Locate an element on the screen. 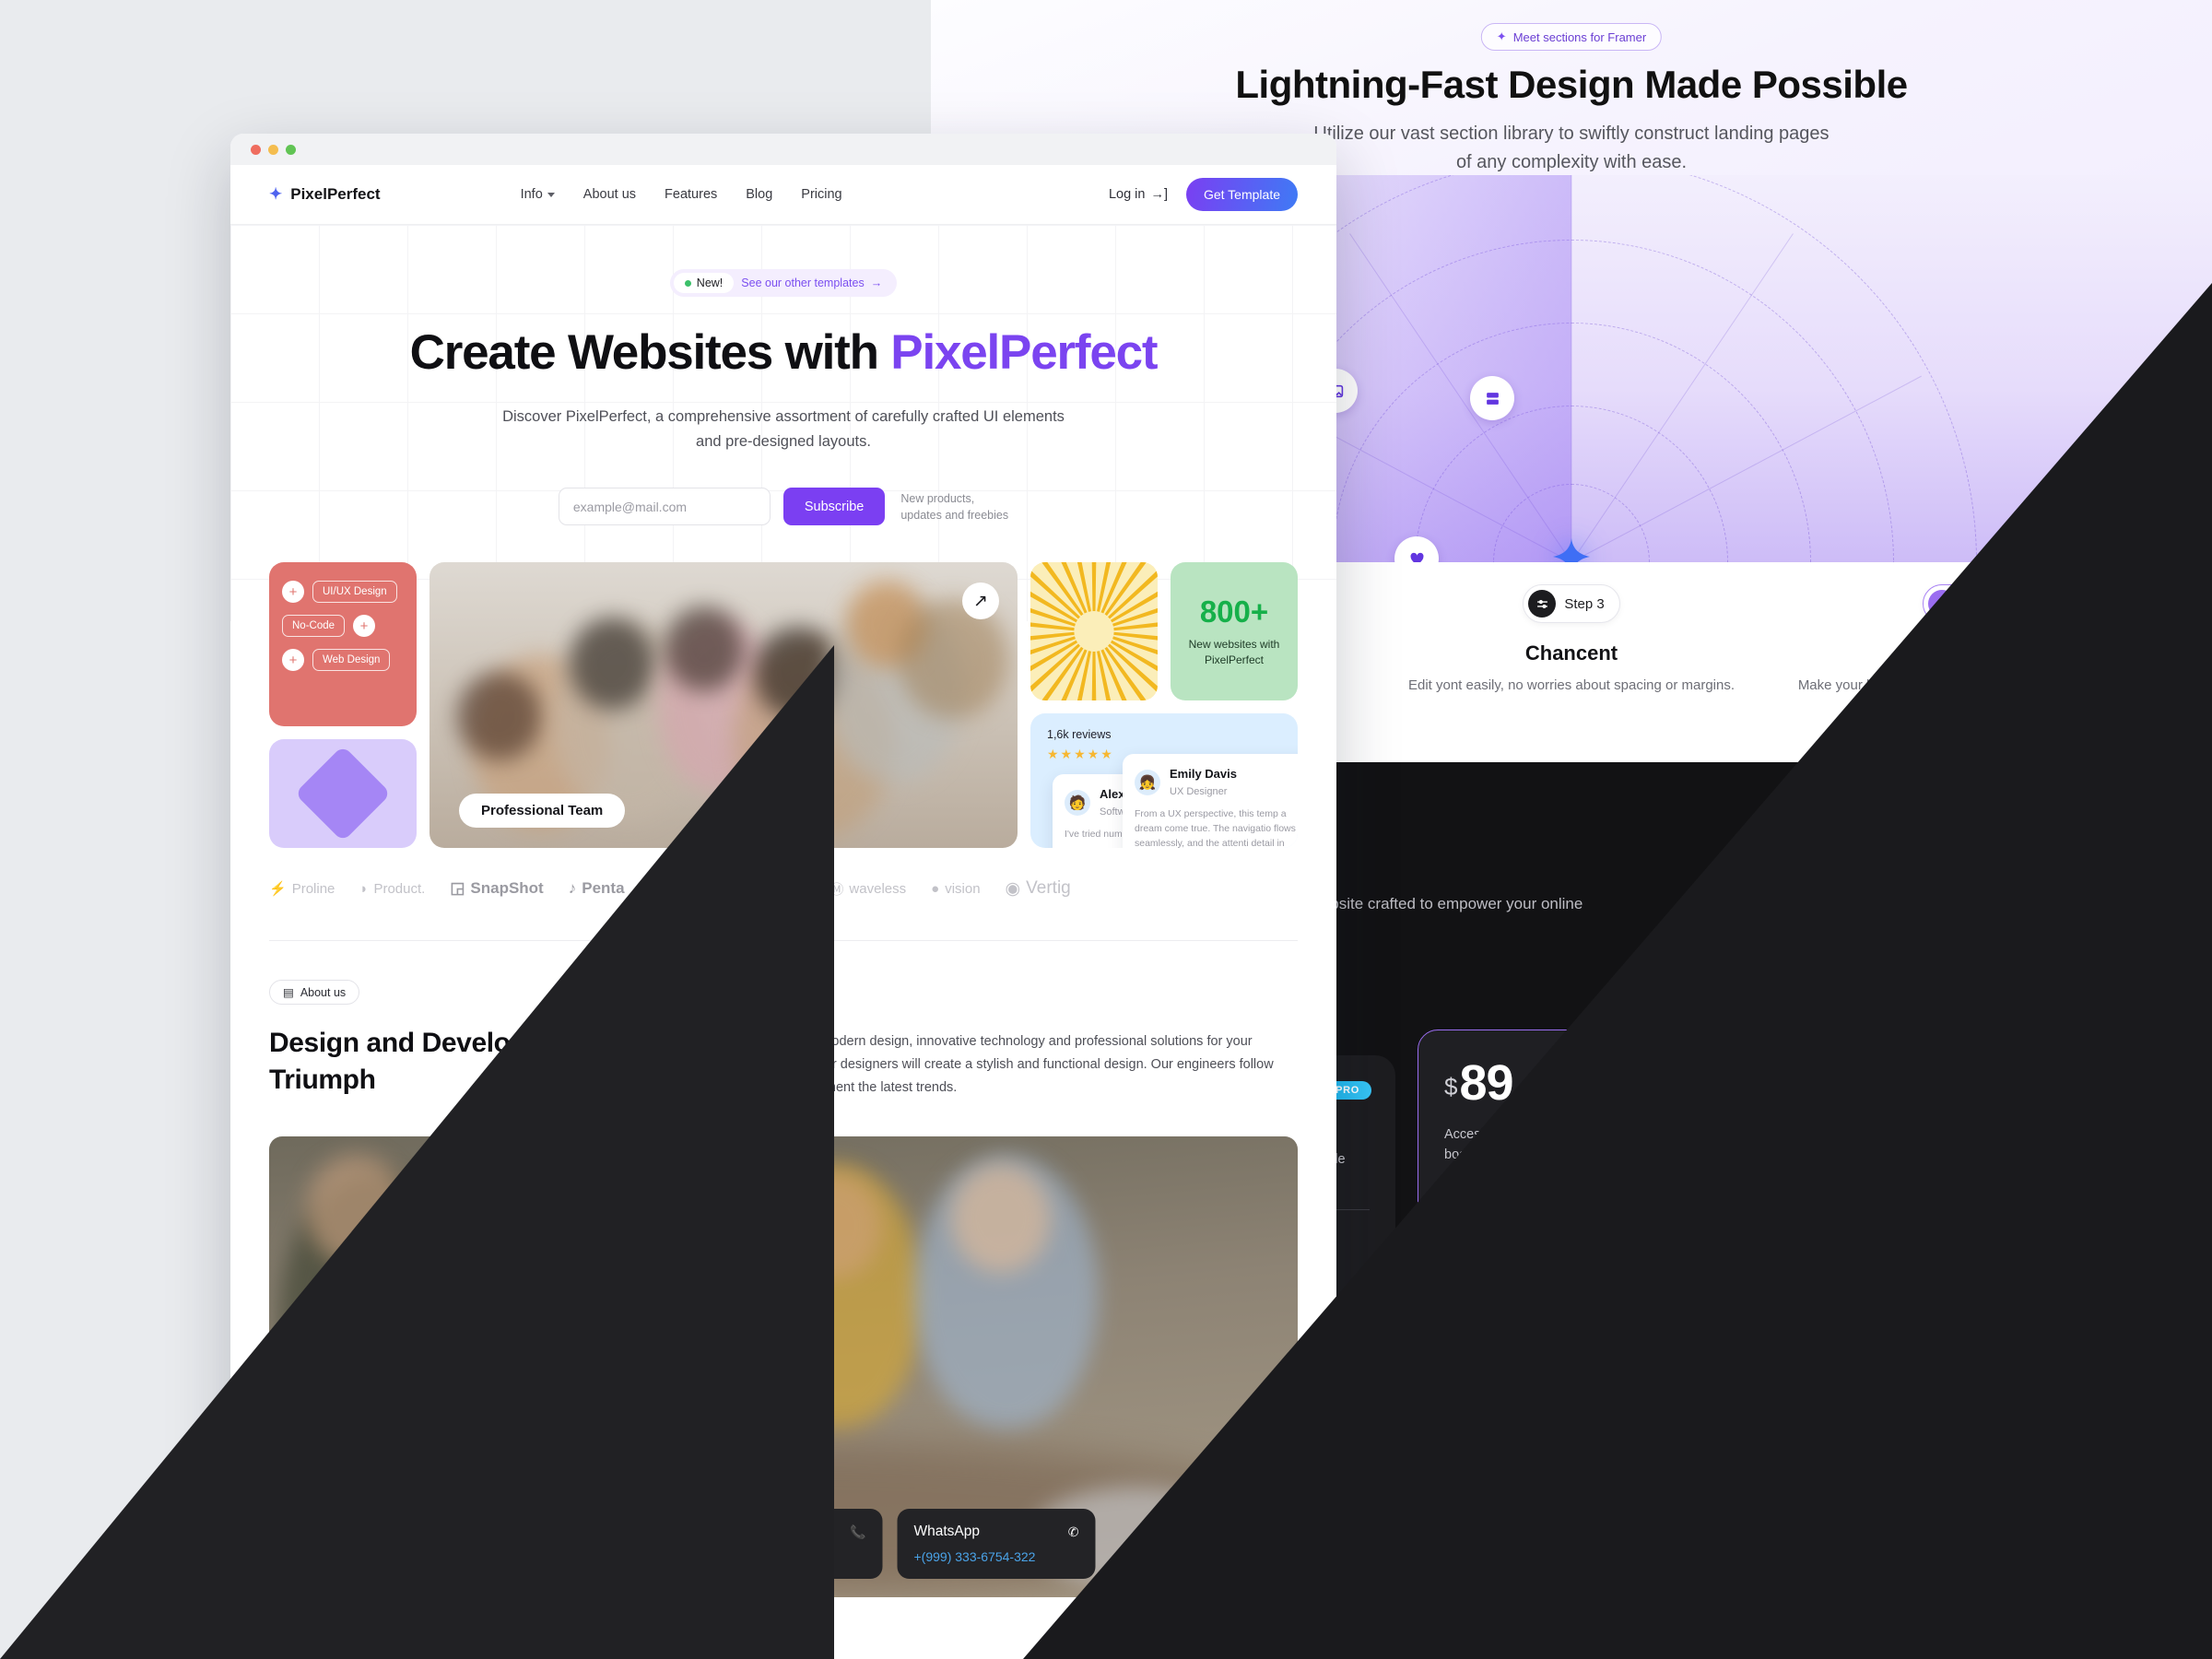  moon-icon: ☾ is located at coordinates (1452, 1237).